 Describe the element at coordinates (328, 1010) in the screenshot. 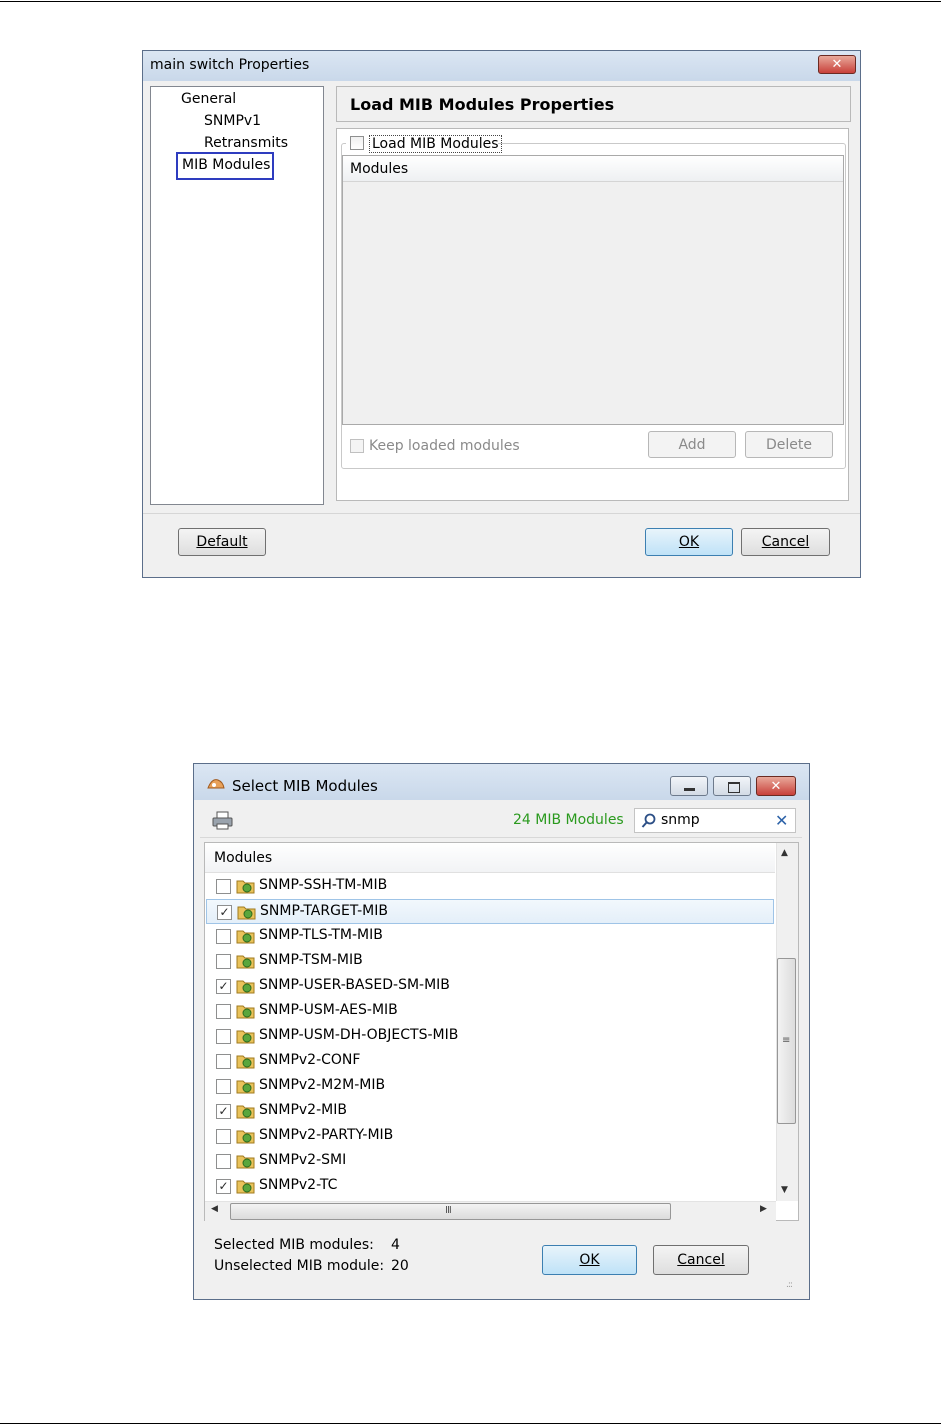

I see `module-name: SNMP-USM-AES-MIB` at that location.